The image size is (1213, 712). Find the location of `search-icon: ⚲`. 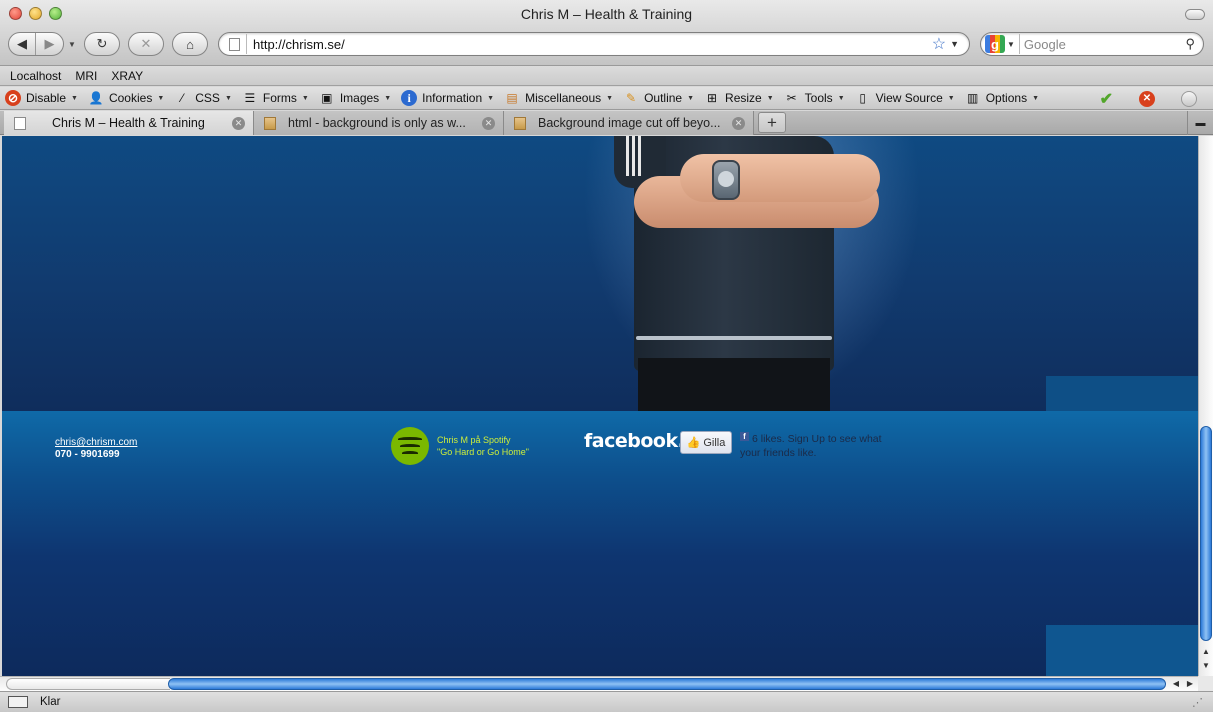

search-icon: ⚲ is located at coordinates (1190, 44).